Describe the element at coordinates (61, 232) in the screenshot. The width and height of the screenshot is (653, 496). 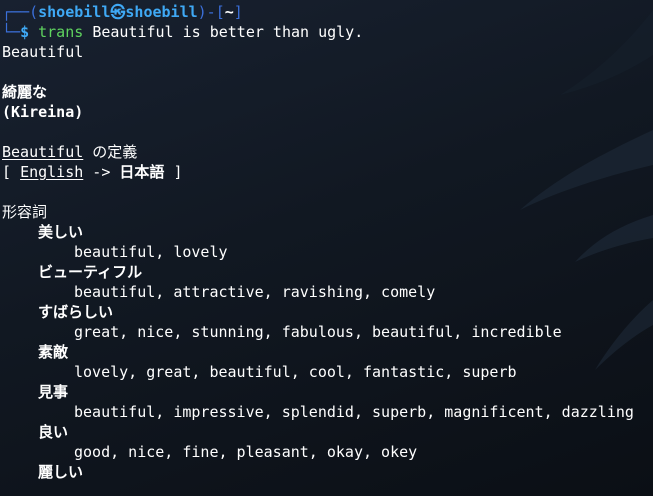
I see `entry-word: 美しい` at that location.